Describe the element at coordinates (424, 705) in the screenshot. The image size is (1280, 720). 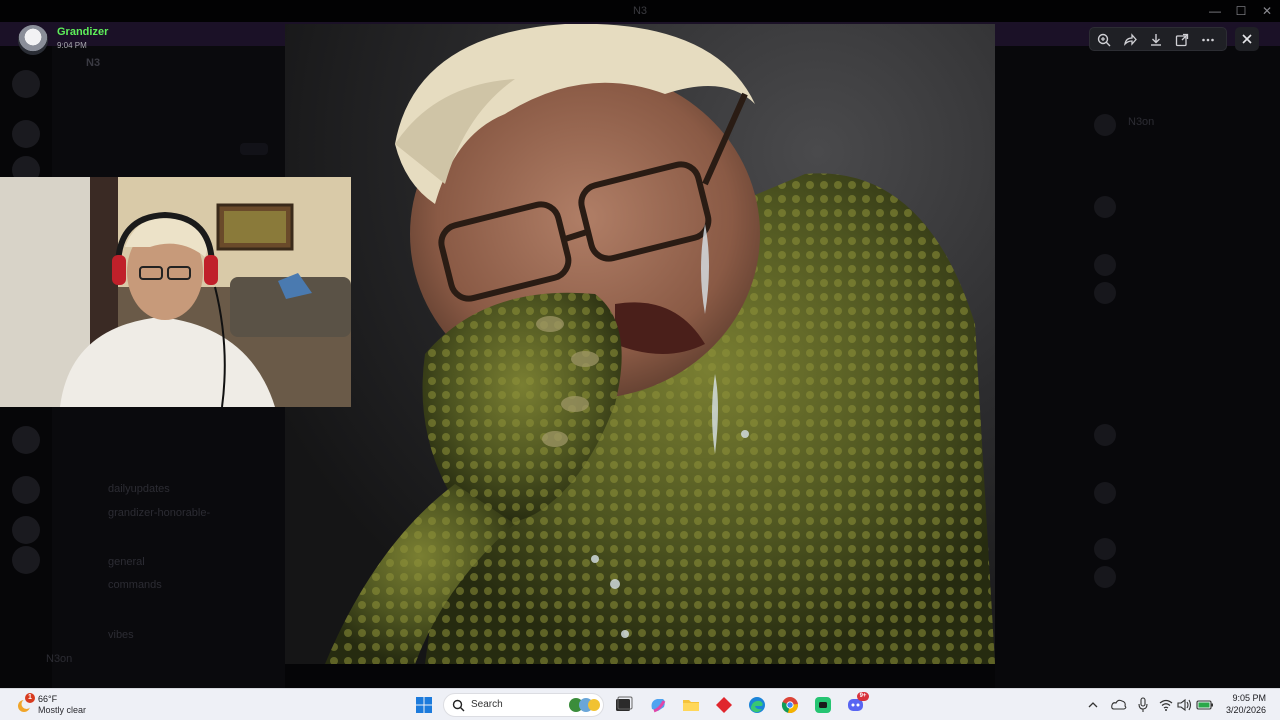
I see `windows-start-icon` at that location.